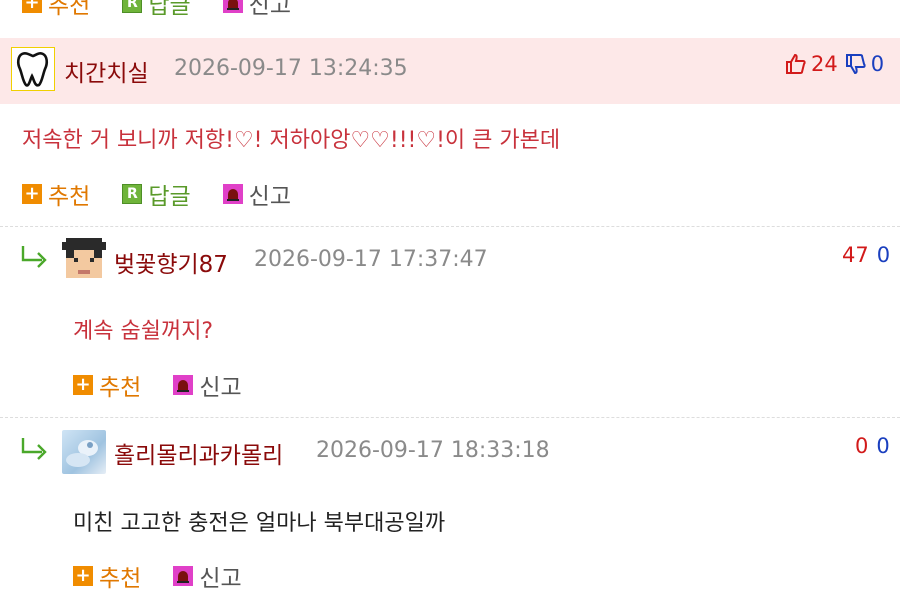  I want to click on comment-nickname: 홀리몰리과카몰리, so click(198, 453).